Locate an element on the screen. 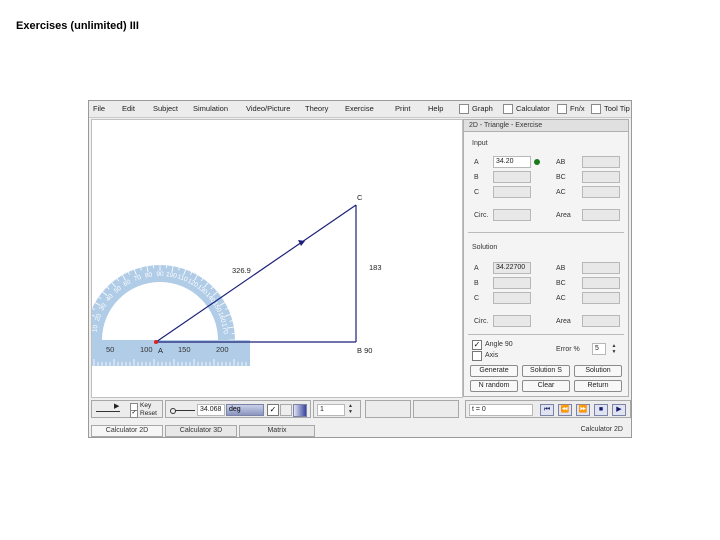 The height and width of the screenshot is (540, 720). input-label-b: B is located at coordinates (476, 177).